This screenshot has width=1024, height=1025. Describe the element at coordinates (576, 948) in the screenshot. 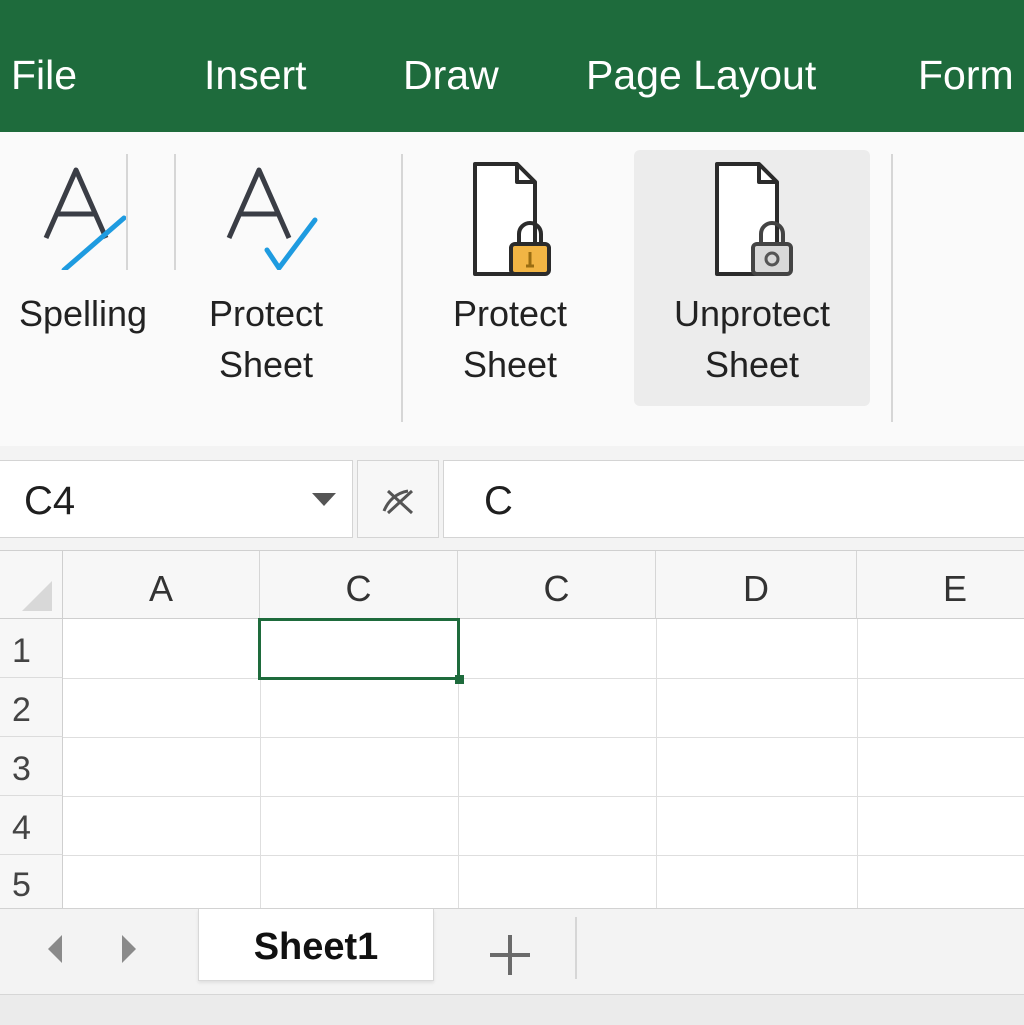

I see `tab-separator` at that location.